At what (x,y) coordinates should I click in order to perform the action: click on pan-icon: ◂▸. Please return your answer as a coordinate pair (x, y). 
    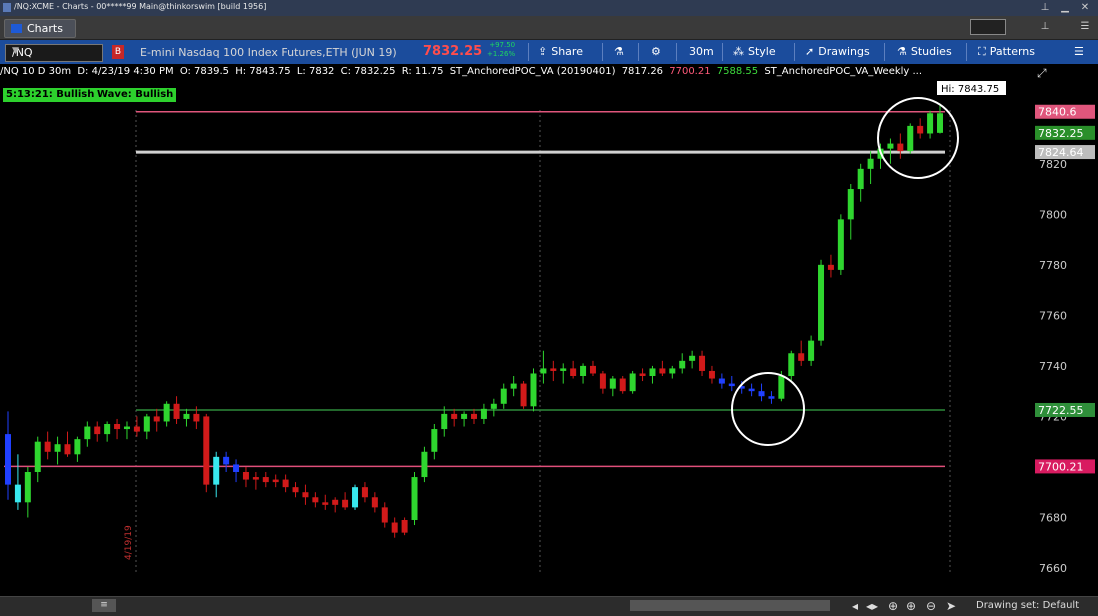
    Looking at the image, I should click on (872, 606).